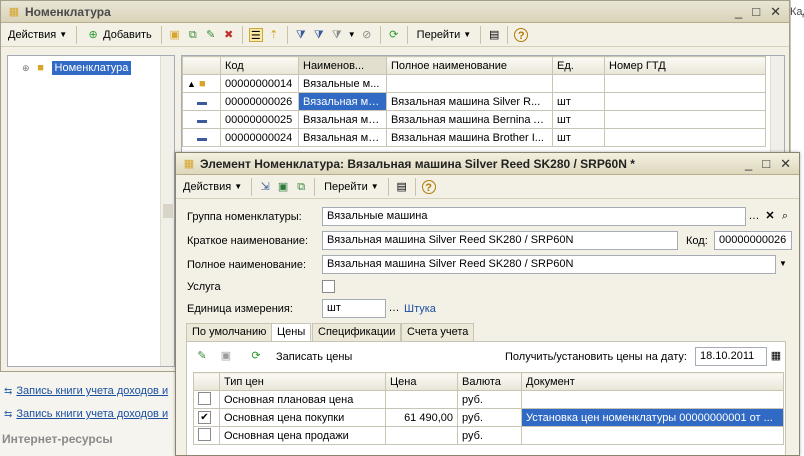 This screenshot has height=456, width=804. Describe the element at coordinates (274, 35) in the screenshot. I see `parent-folder-icon: ⇡` at that location.